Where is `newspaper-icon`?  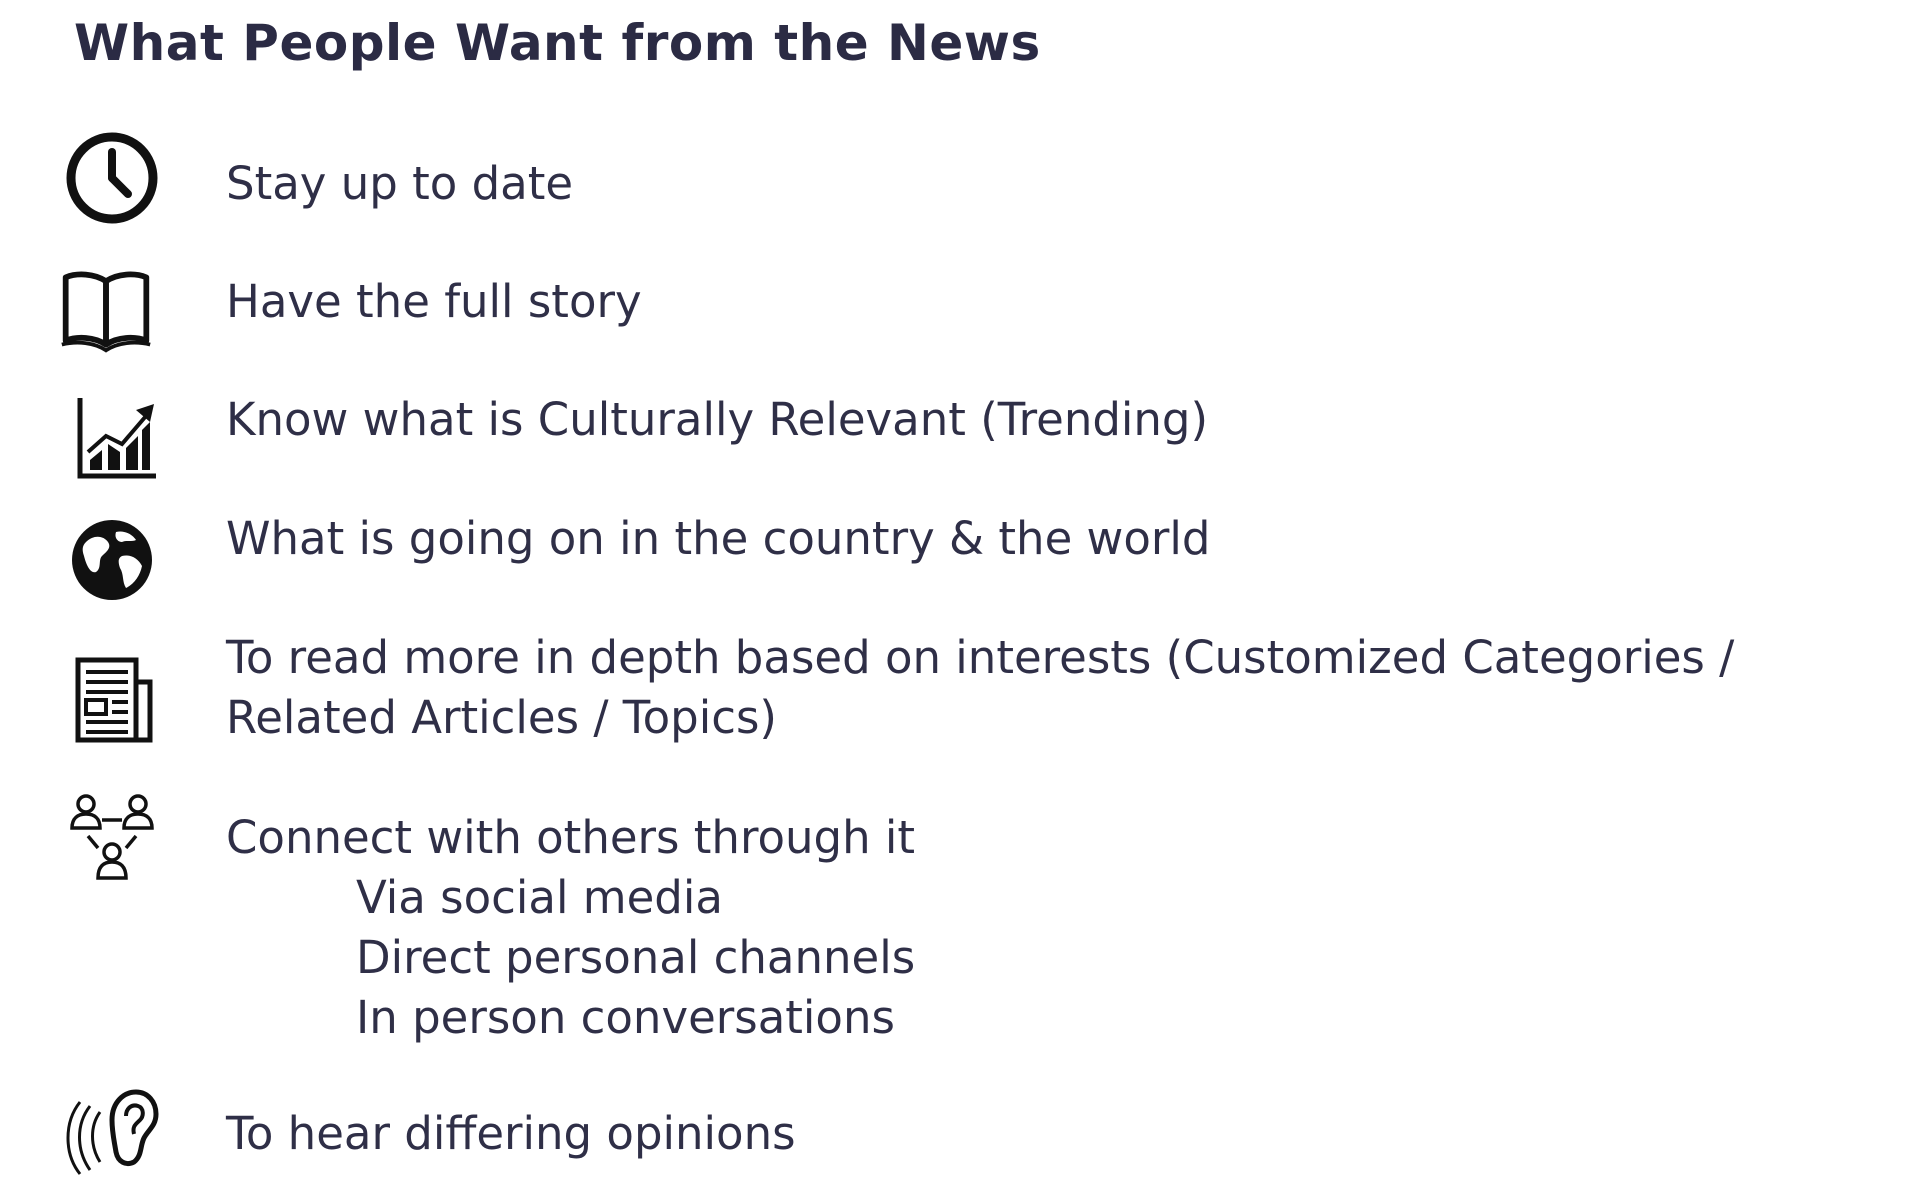 newspaper-icon is located at coordinates (112, 700).